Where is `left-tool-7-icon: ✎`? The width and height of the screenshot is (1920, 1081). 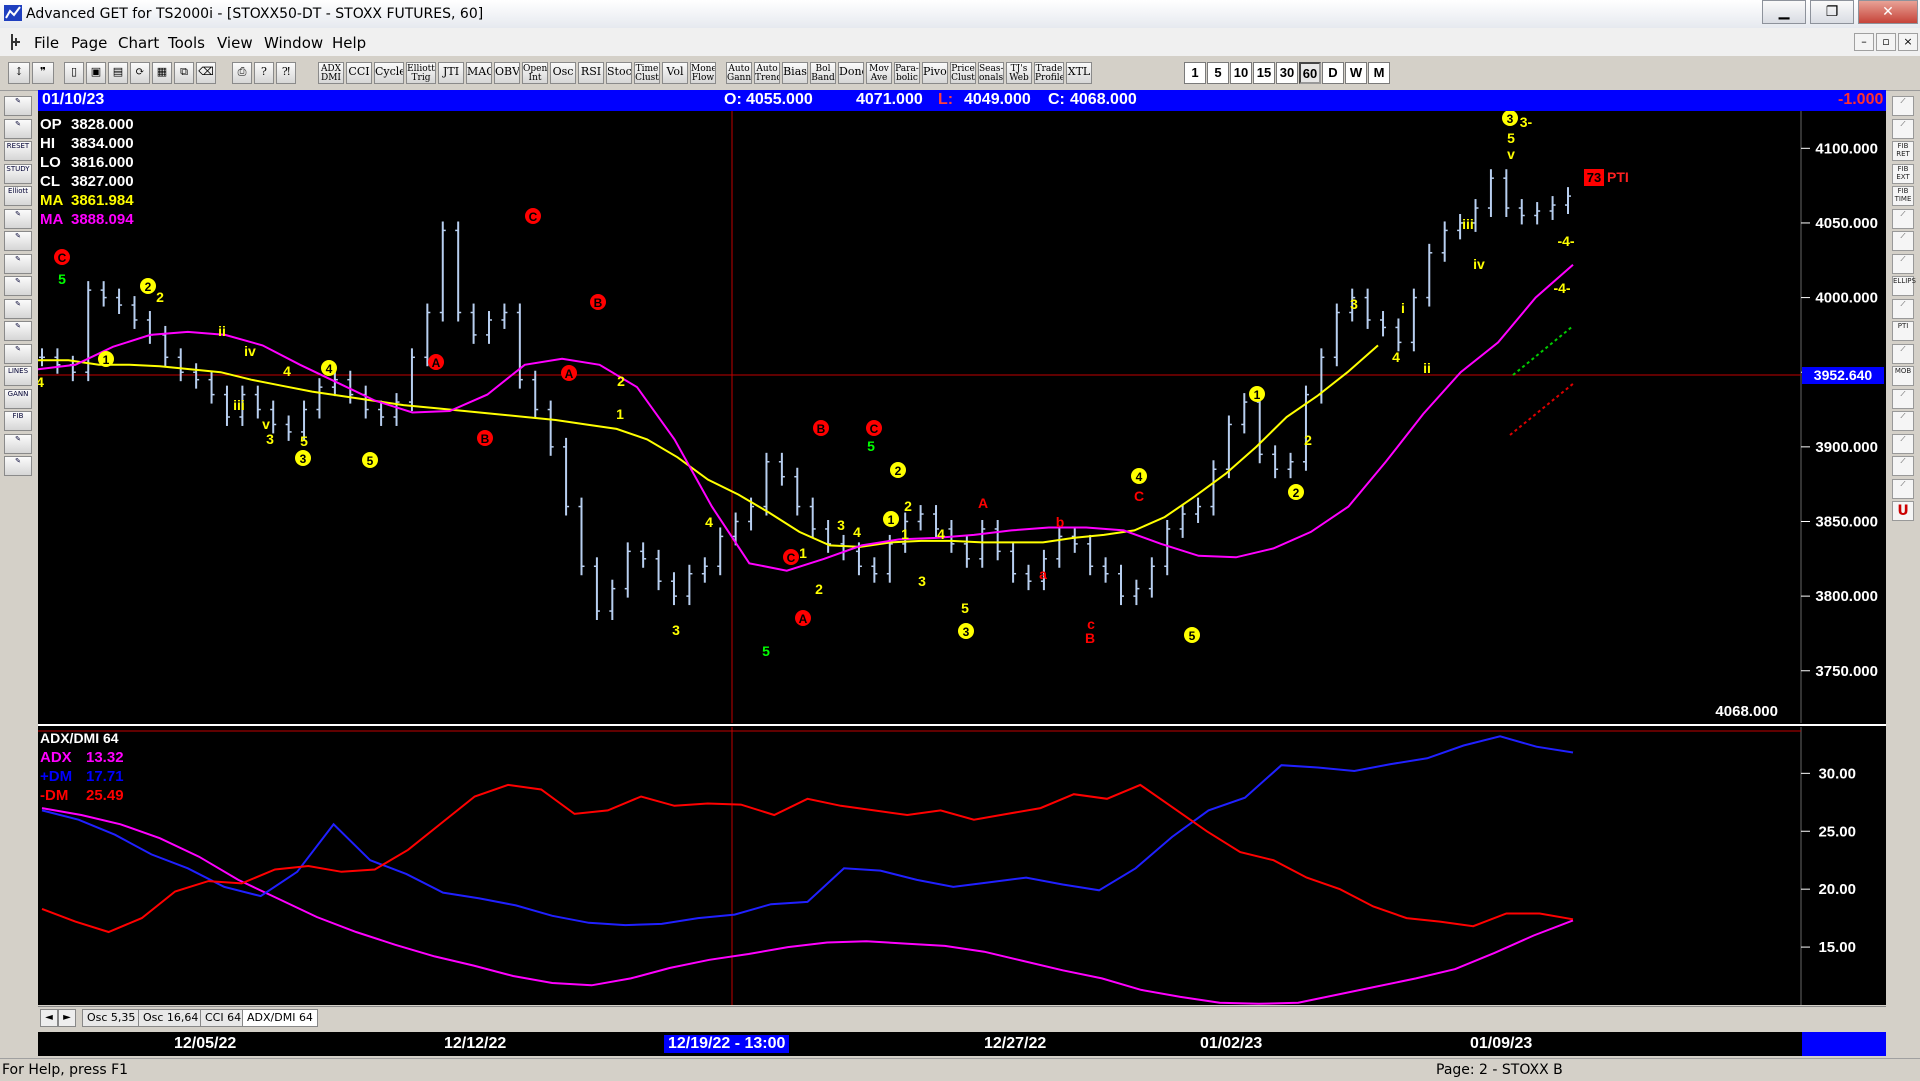 left-tool-7-icon: ✎ is located at coordinates (18, 263).